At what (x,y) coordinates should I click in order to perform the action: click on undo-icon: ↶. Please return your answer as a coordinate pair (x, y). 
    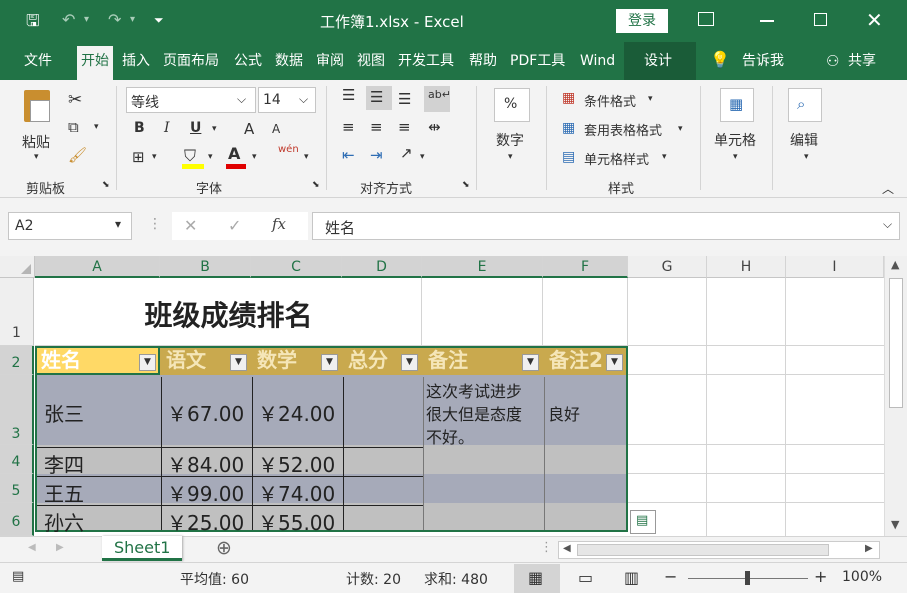
    Looking at the image, I should click on (68, 19).